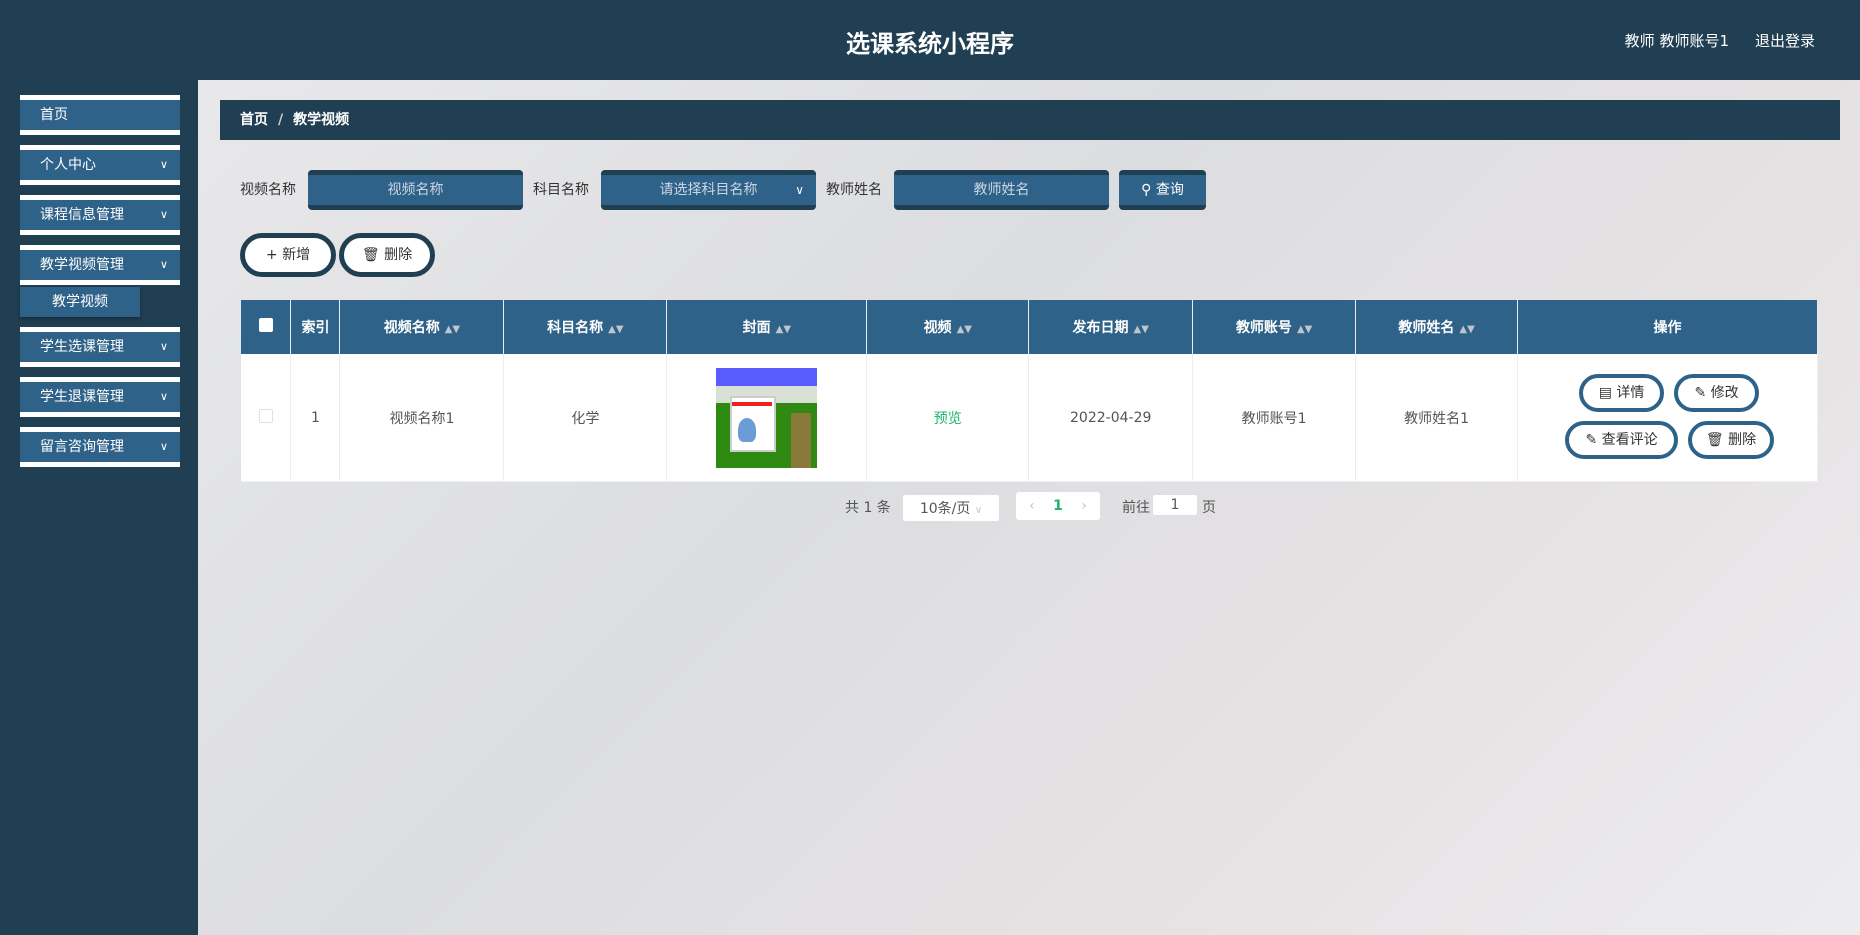 This screenshot has width=1860, height=935. I want to click on select-all-header, so click(266, 327).